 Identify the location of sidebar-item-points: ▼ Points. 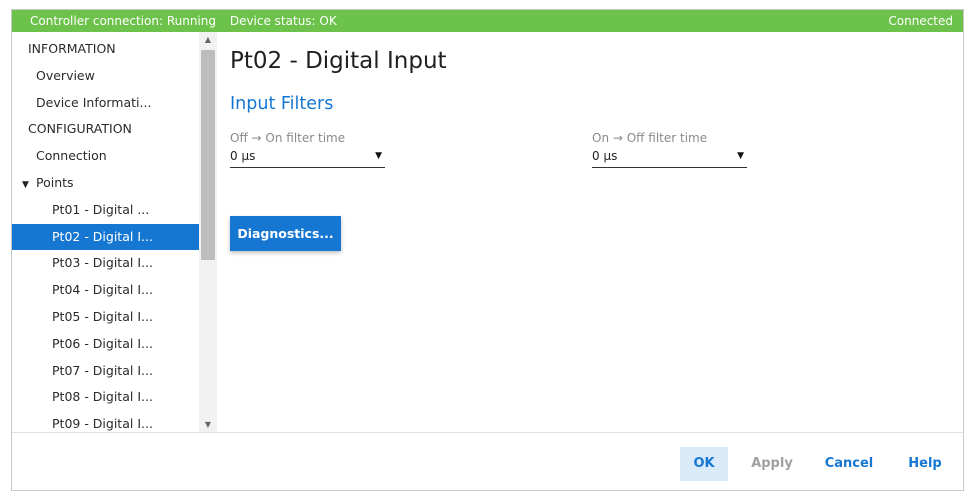
(105, 183).